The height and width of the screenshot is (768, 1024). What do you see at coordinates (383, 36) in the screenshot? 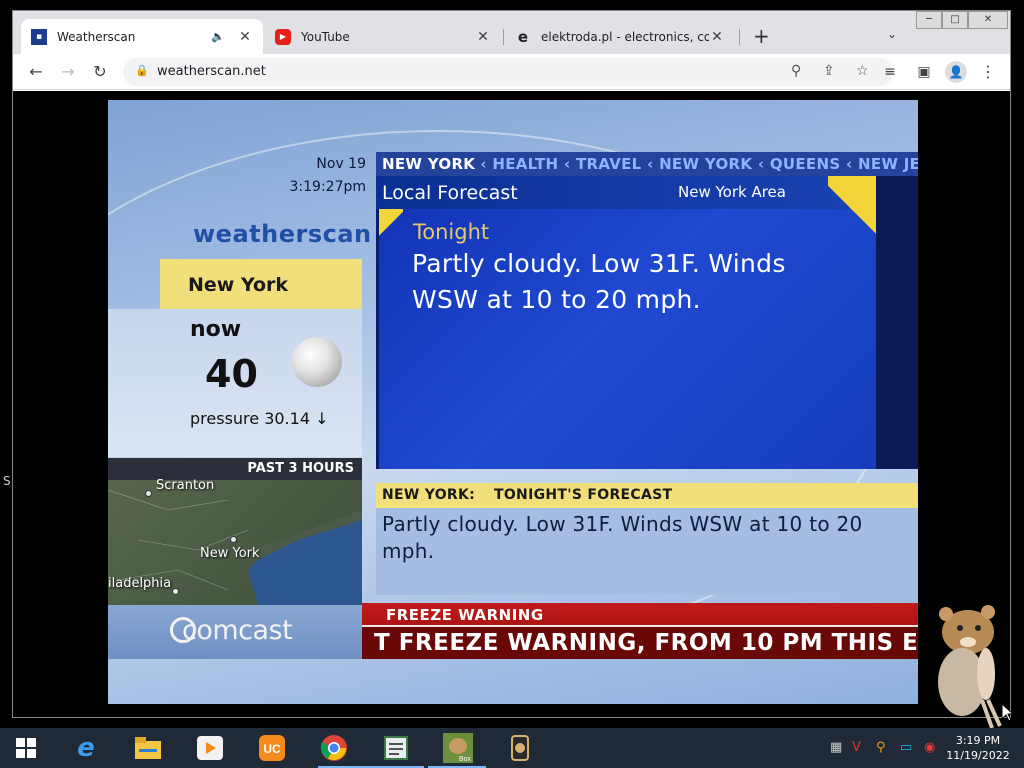
I see `tab-youtube: ▶ YouTube ✕` at bounding box center [383, 36].